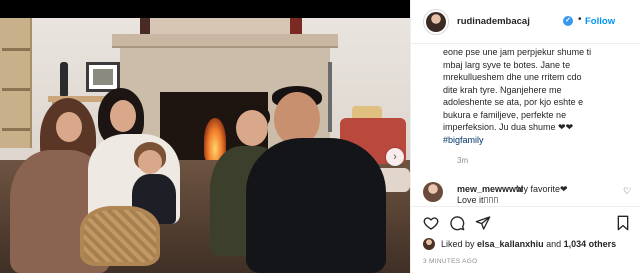 This screenshot has height=273, width=640. I want to click on author-avatar-image, so click(436, 22).